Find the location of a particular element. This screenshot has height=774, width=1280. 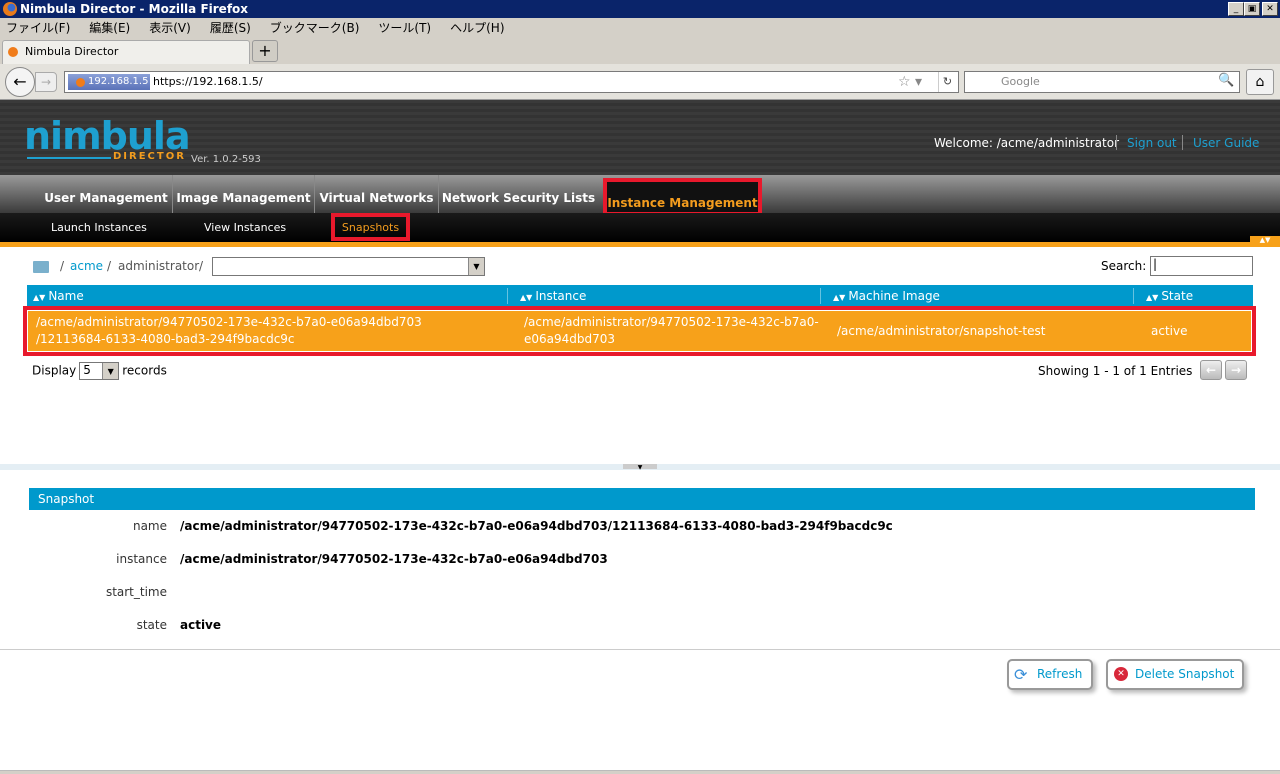

maximize-button: ▣ is located at coordinates (1252, 9).